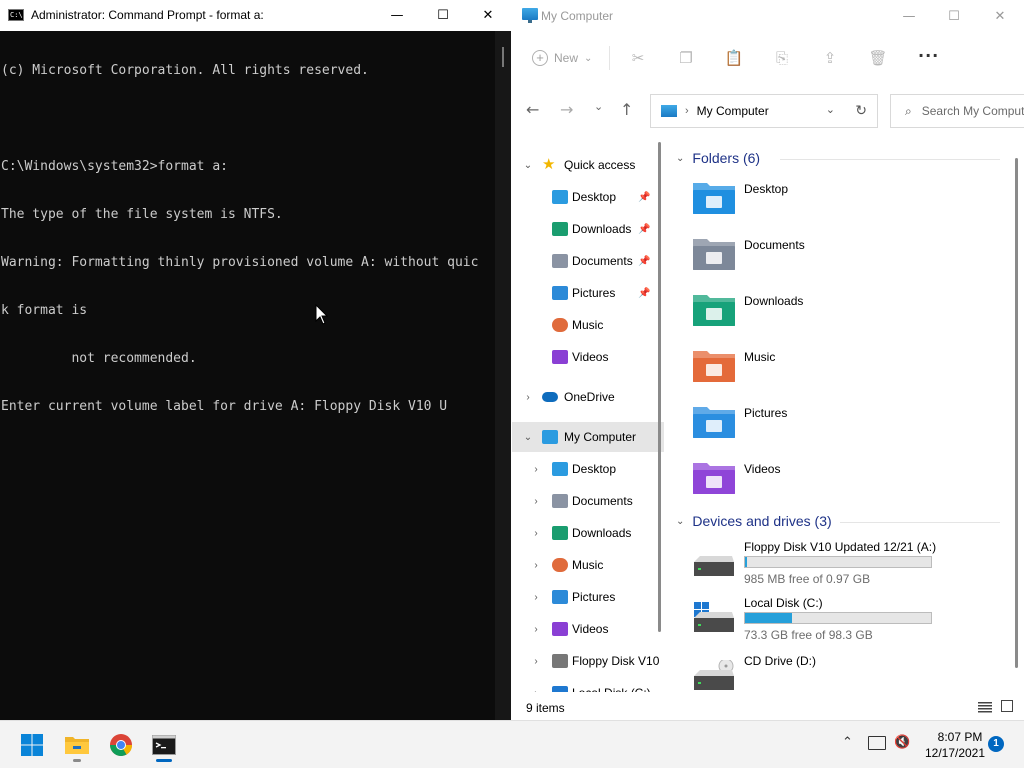 Image resolution: width=1024 pixels, height=768 pixels. Describe the element at coordinates (877, 743) in the screenshot. I see `network-icon` at that location.